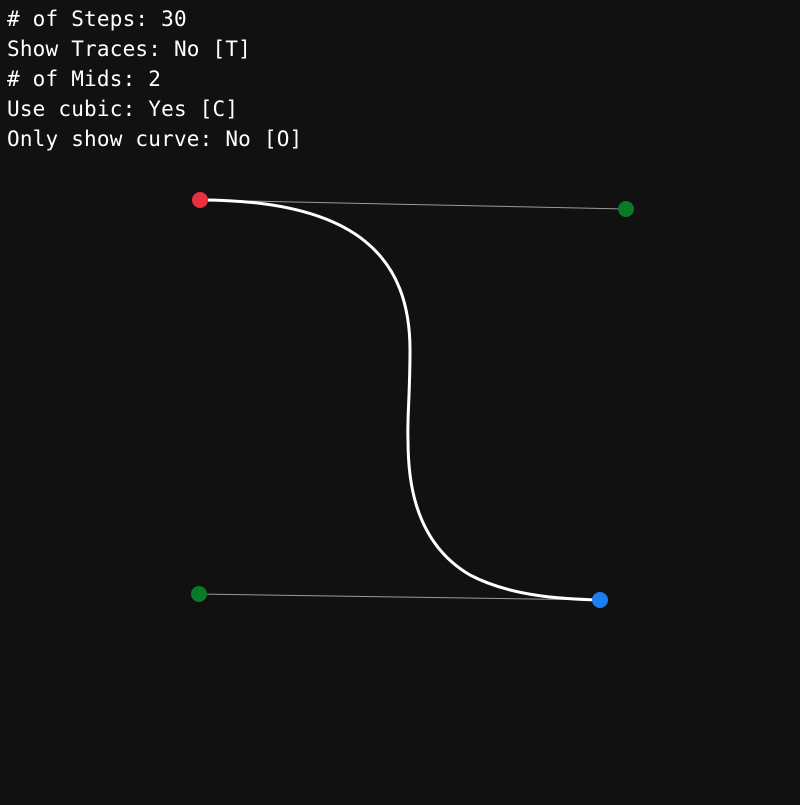  Describe the element at coordinates (200, 200) in the screenshot. I see `start-point-handle` at that location.